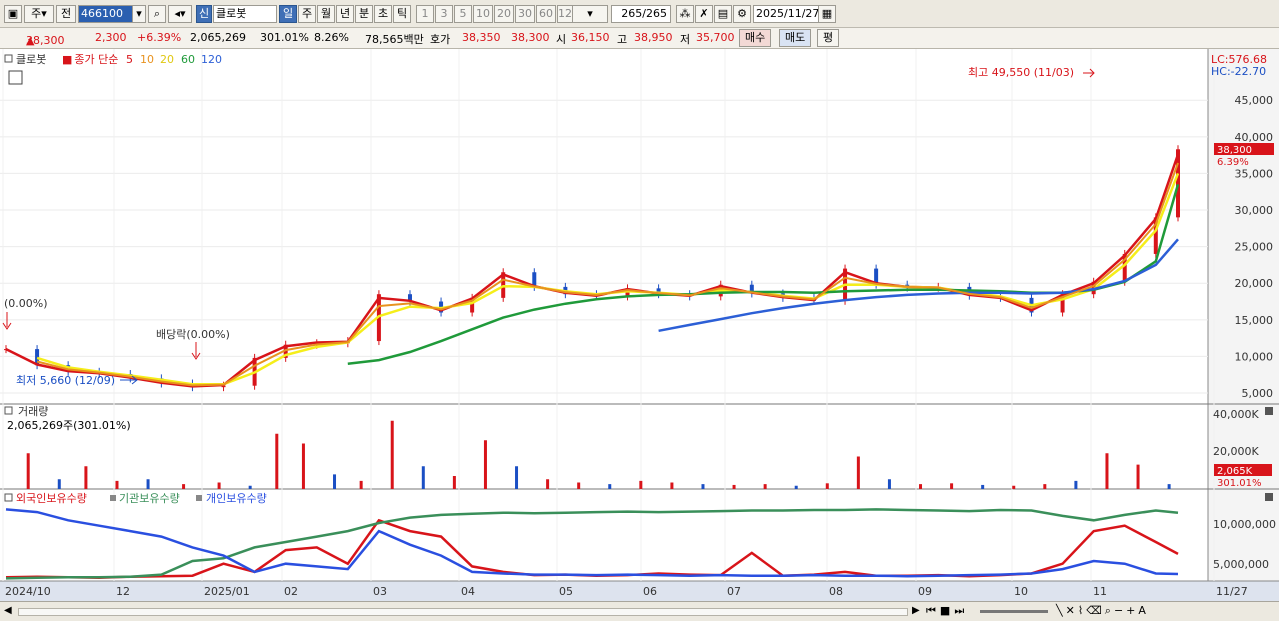 This screenshot has height=621, width=1279. Describe the element at coordinates (481, 37) in the screenshot. I see `bid1-value: 38,350` at that location.